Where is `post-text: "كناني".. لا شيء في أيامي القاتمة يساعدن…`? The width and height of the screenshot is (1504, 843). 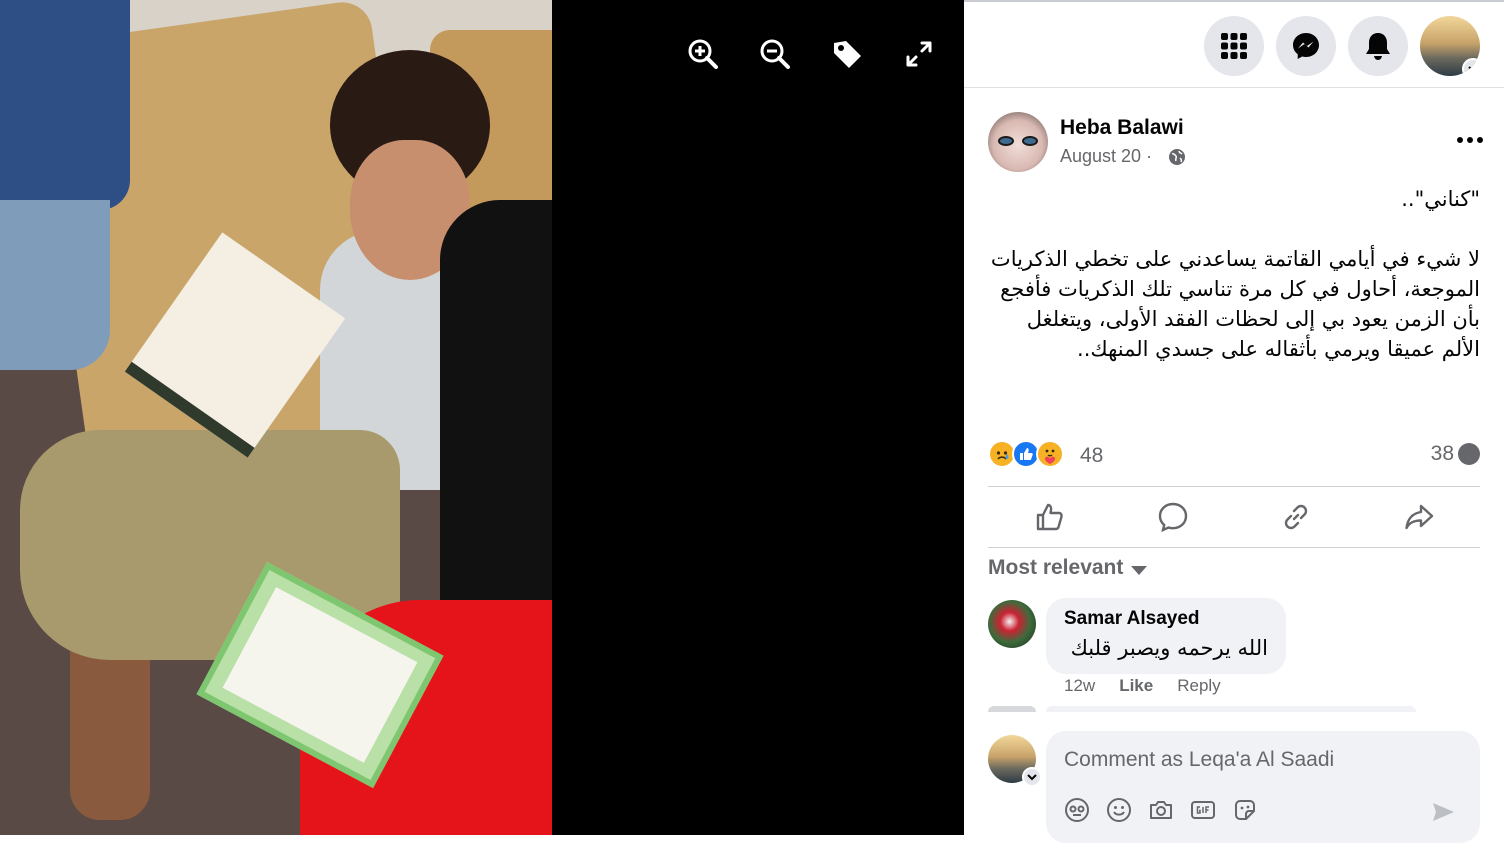
post-text: "كناني".. لا شيء في أيامي القاتمة يساعدن… is located at coordinates (1235, 274).